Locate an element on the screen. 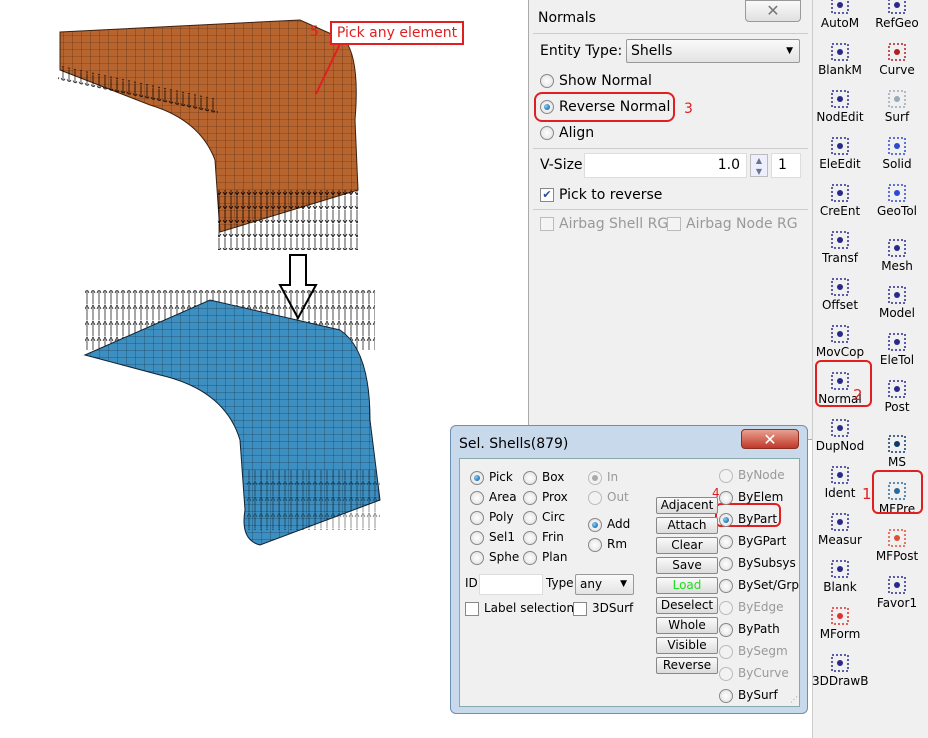 The height and width of the screenshot is (738, 928). airbag-shell-checkbox: Airbag Shell RG is located at coordinates (604, 224).